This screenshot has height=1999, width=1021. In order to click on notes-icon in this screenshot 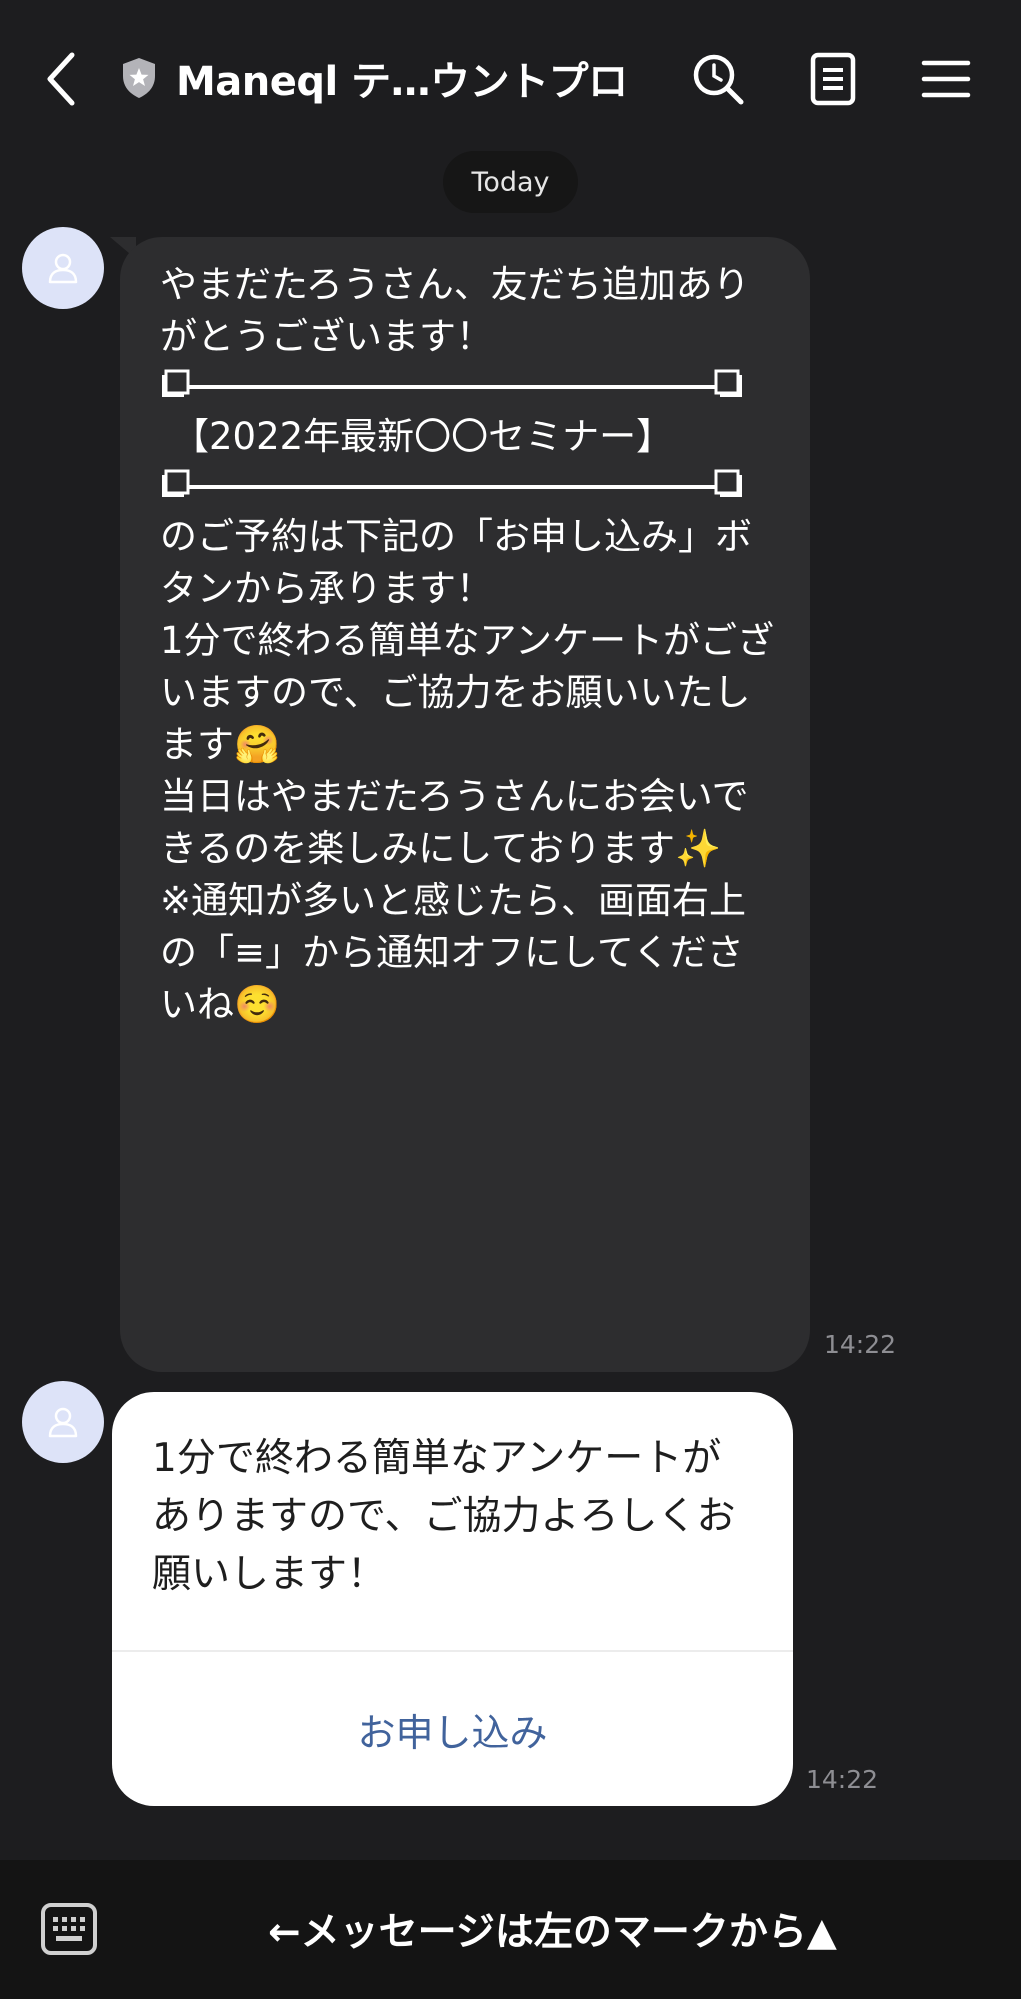, I will do `click(833, 79)`.